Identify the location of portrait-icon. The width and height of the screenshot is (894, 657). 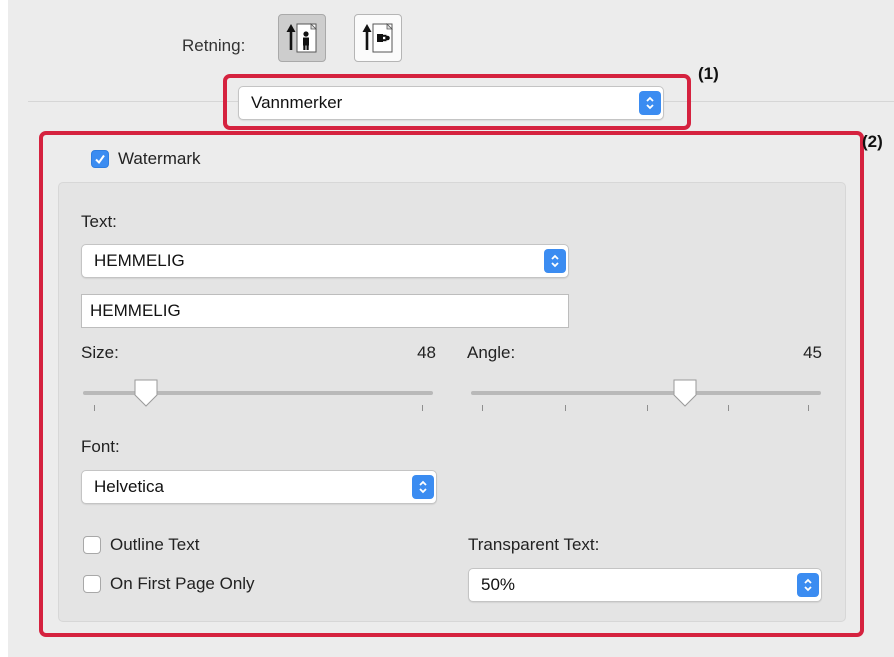
(301, 38).